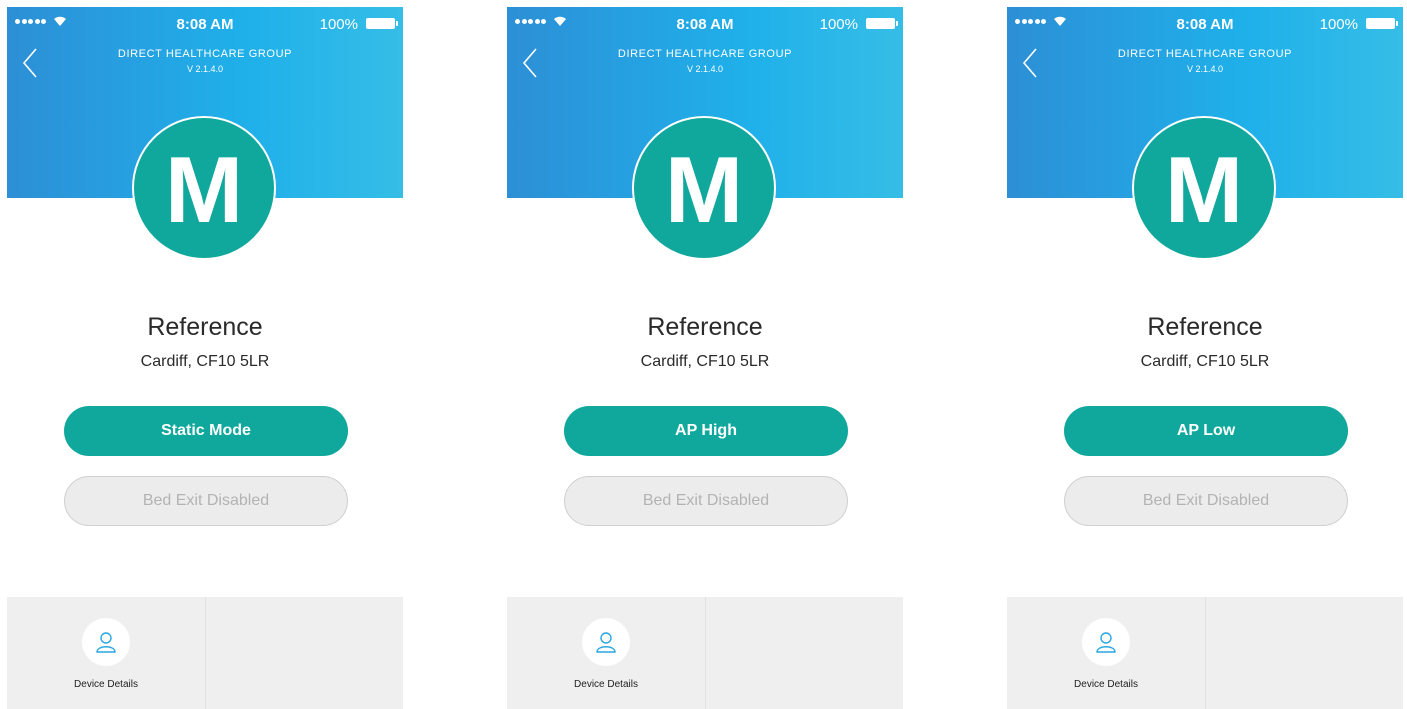  What do you see at coordinates (706, 431) in the screenshot?
I see `mode-button: AP High` at bounding box center [706, 431].